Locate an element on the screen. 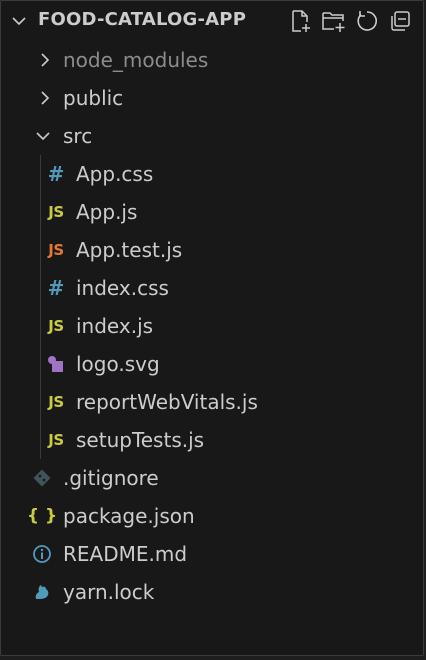 This screenshot has width=426, height=660. tree-file: # index.css is located at coordinates (212, 288).